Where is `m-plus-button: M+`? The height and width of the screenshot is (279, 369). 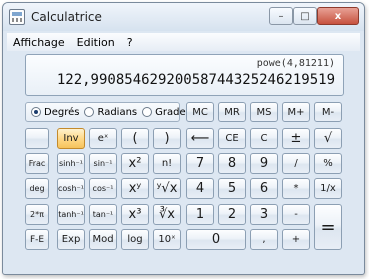
m-plus-button: M+ is located at coordinates (296, 112).